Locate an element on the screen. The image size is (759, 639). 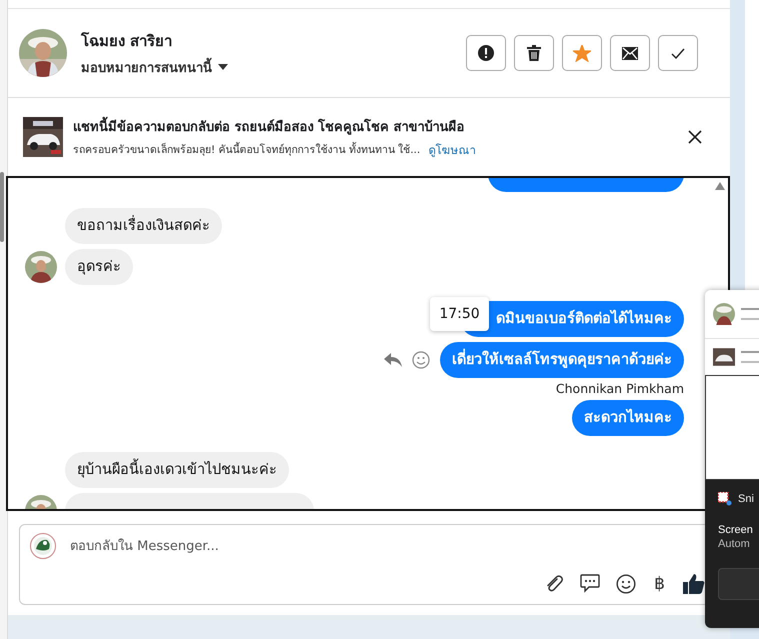
scroll-up-arrow-icon is located at coordinates (720, 186).